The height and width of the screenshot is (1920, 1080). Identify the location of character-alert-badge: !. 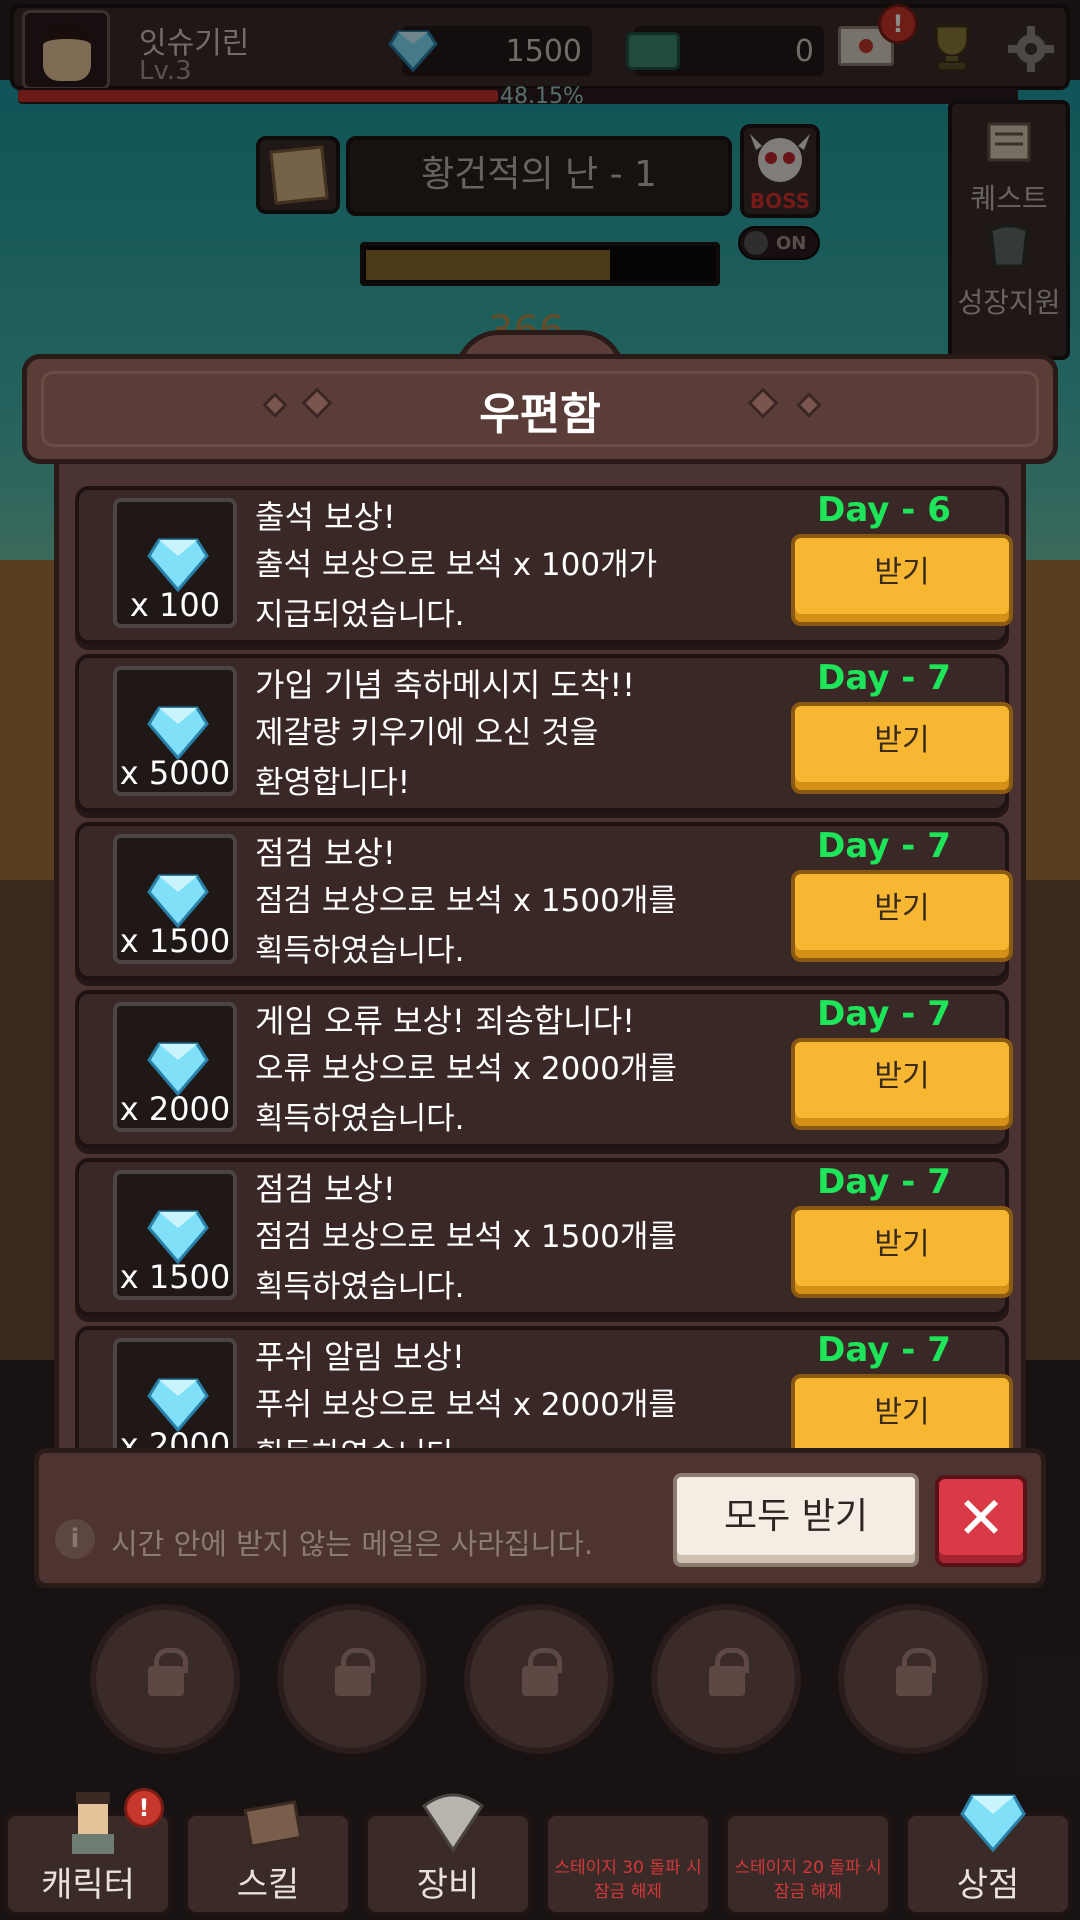
(144, 1808).